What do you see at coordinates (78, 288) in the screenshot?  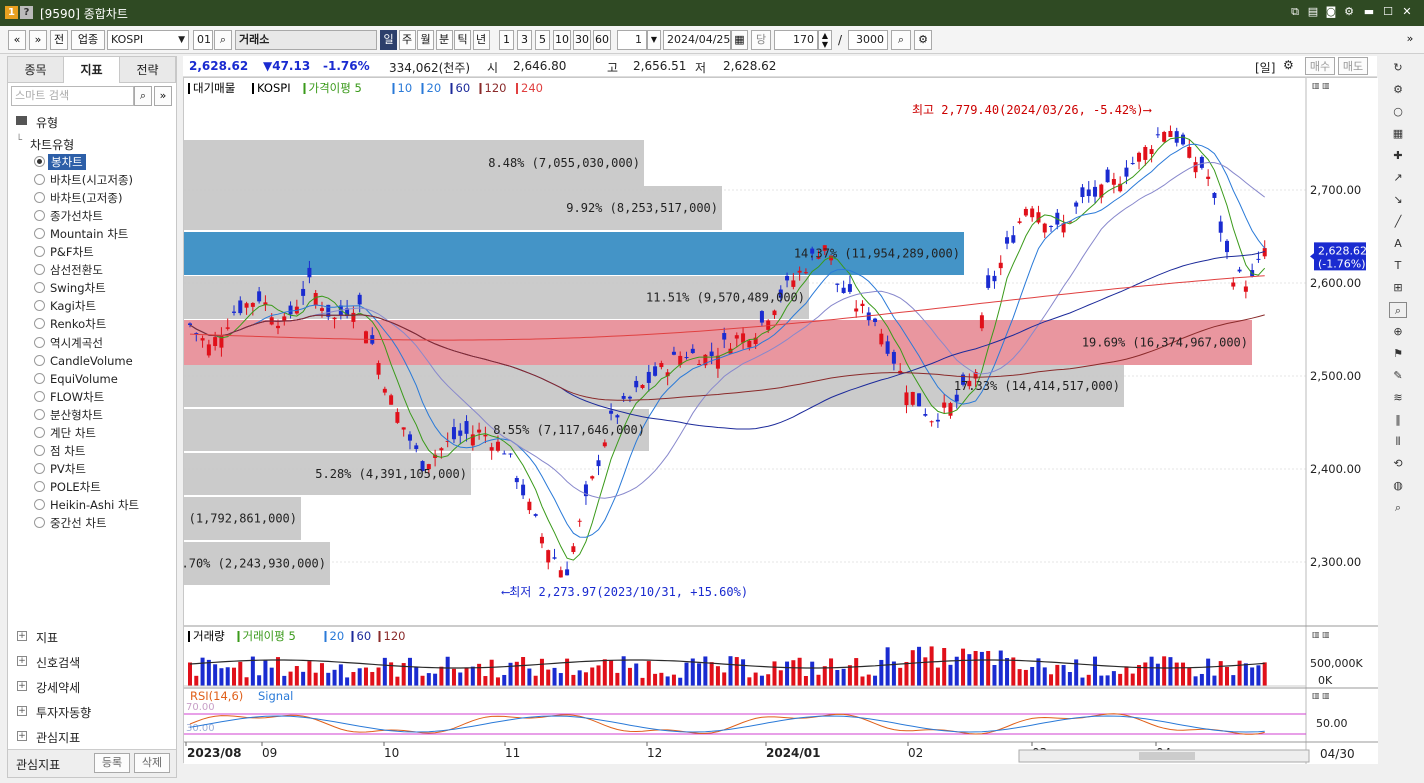 I see `chart-type-item: Swing차트` at bounding box center [78, 288].